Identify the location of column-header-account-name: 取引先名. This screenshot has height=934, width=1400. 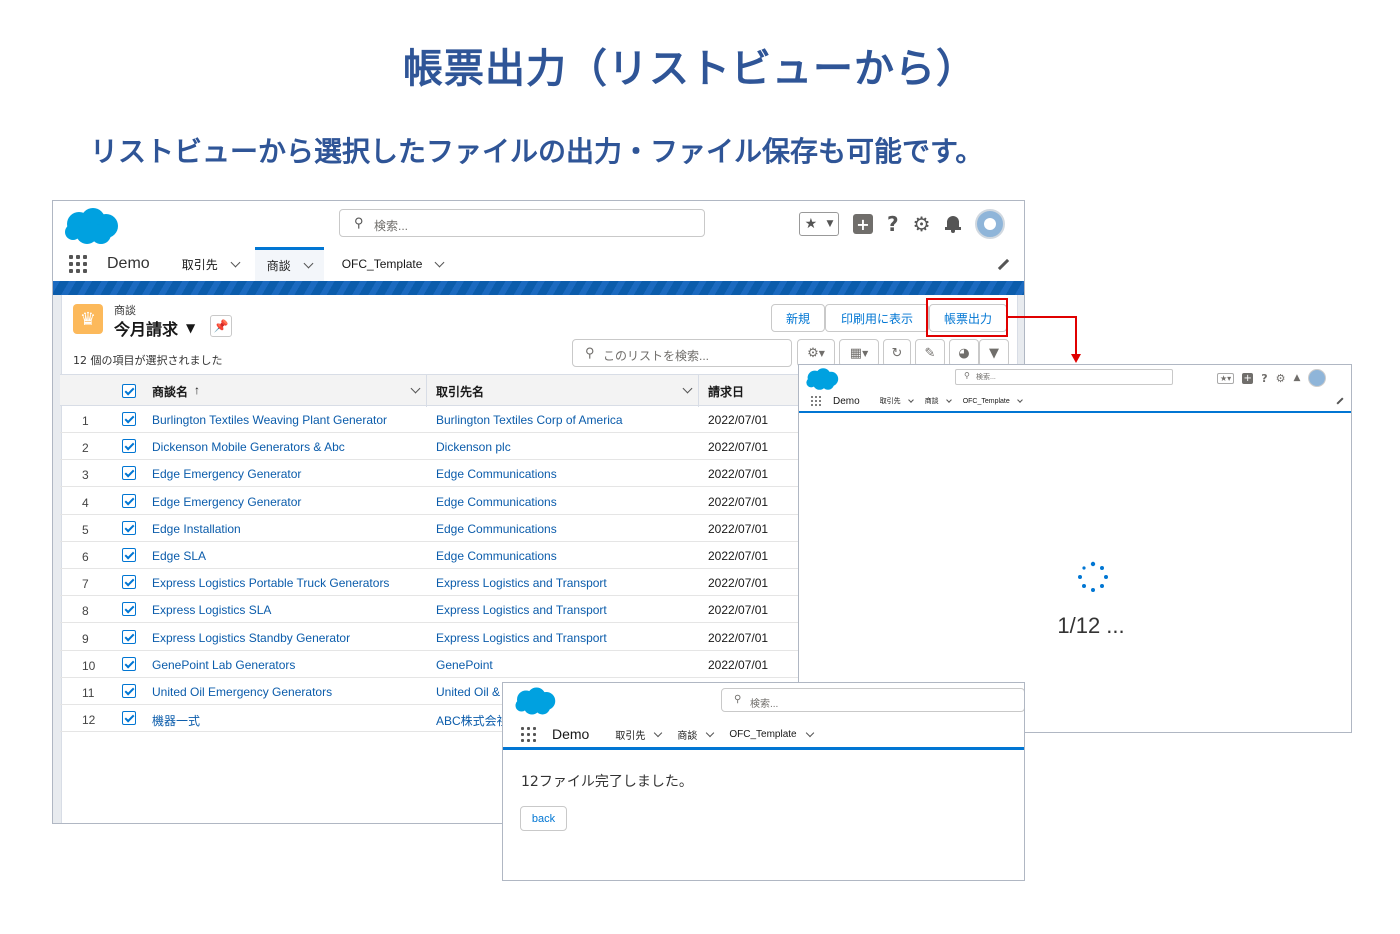
(460, 391).